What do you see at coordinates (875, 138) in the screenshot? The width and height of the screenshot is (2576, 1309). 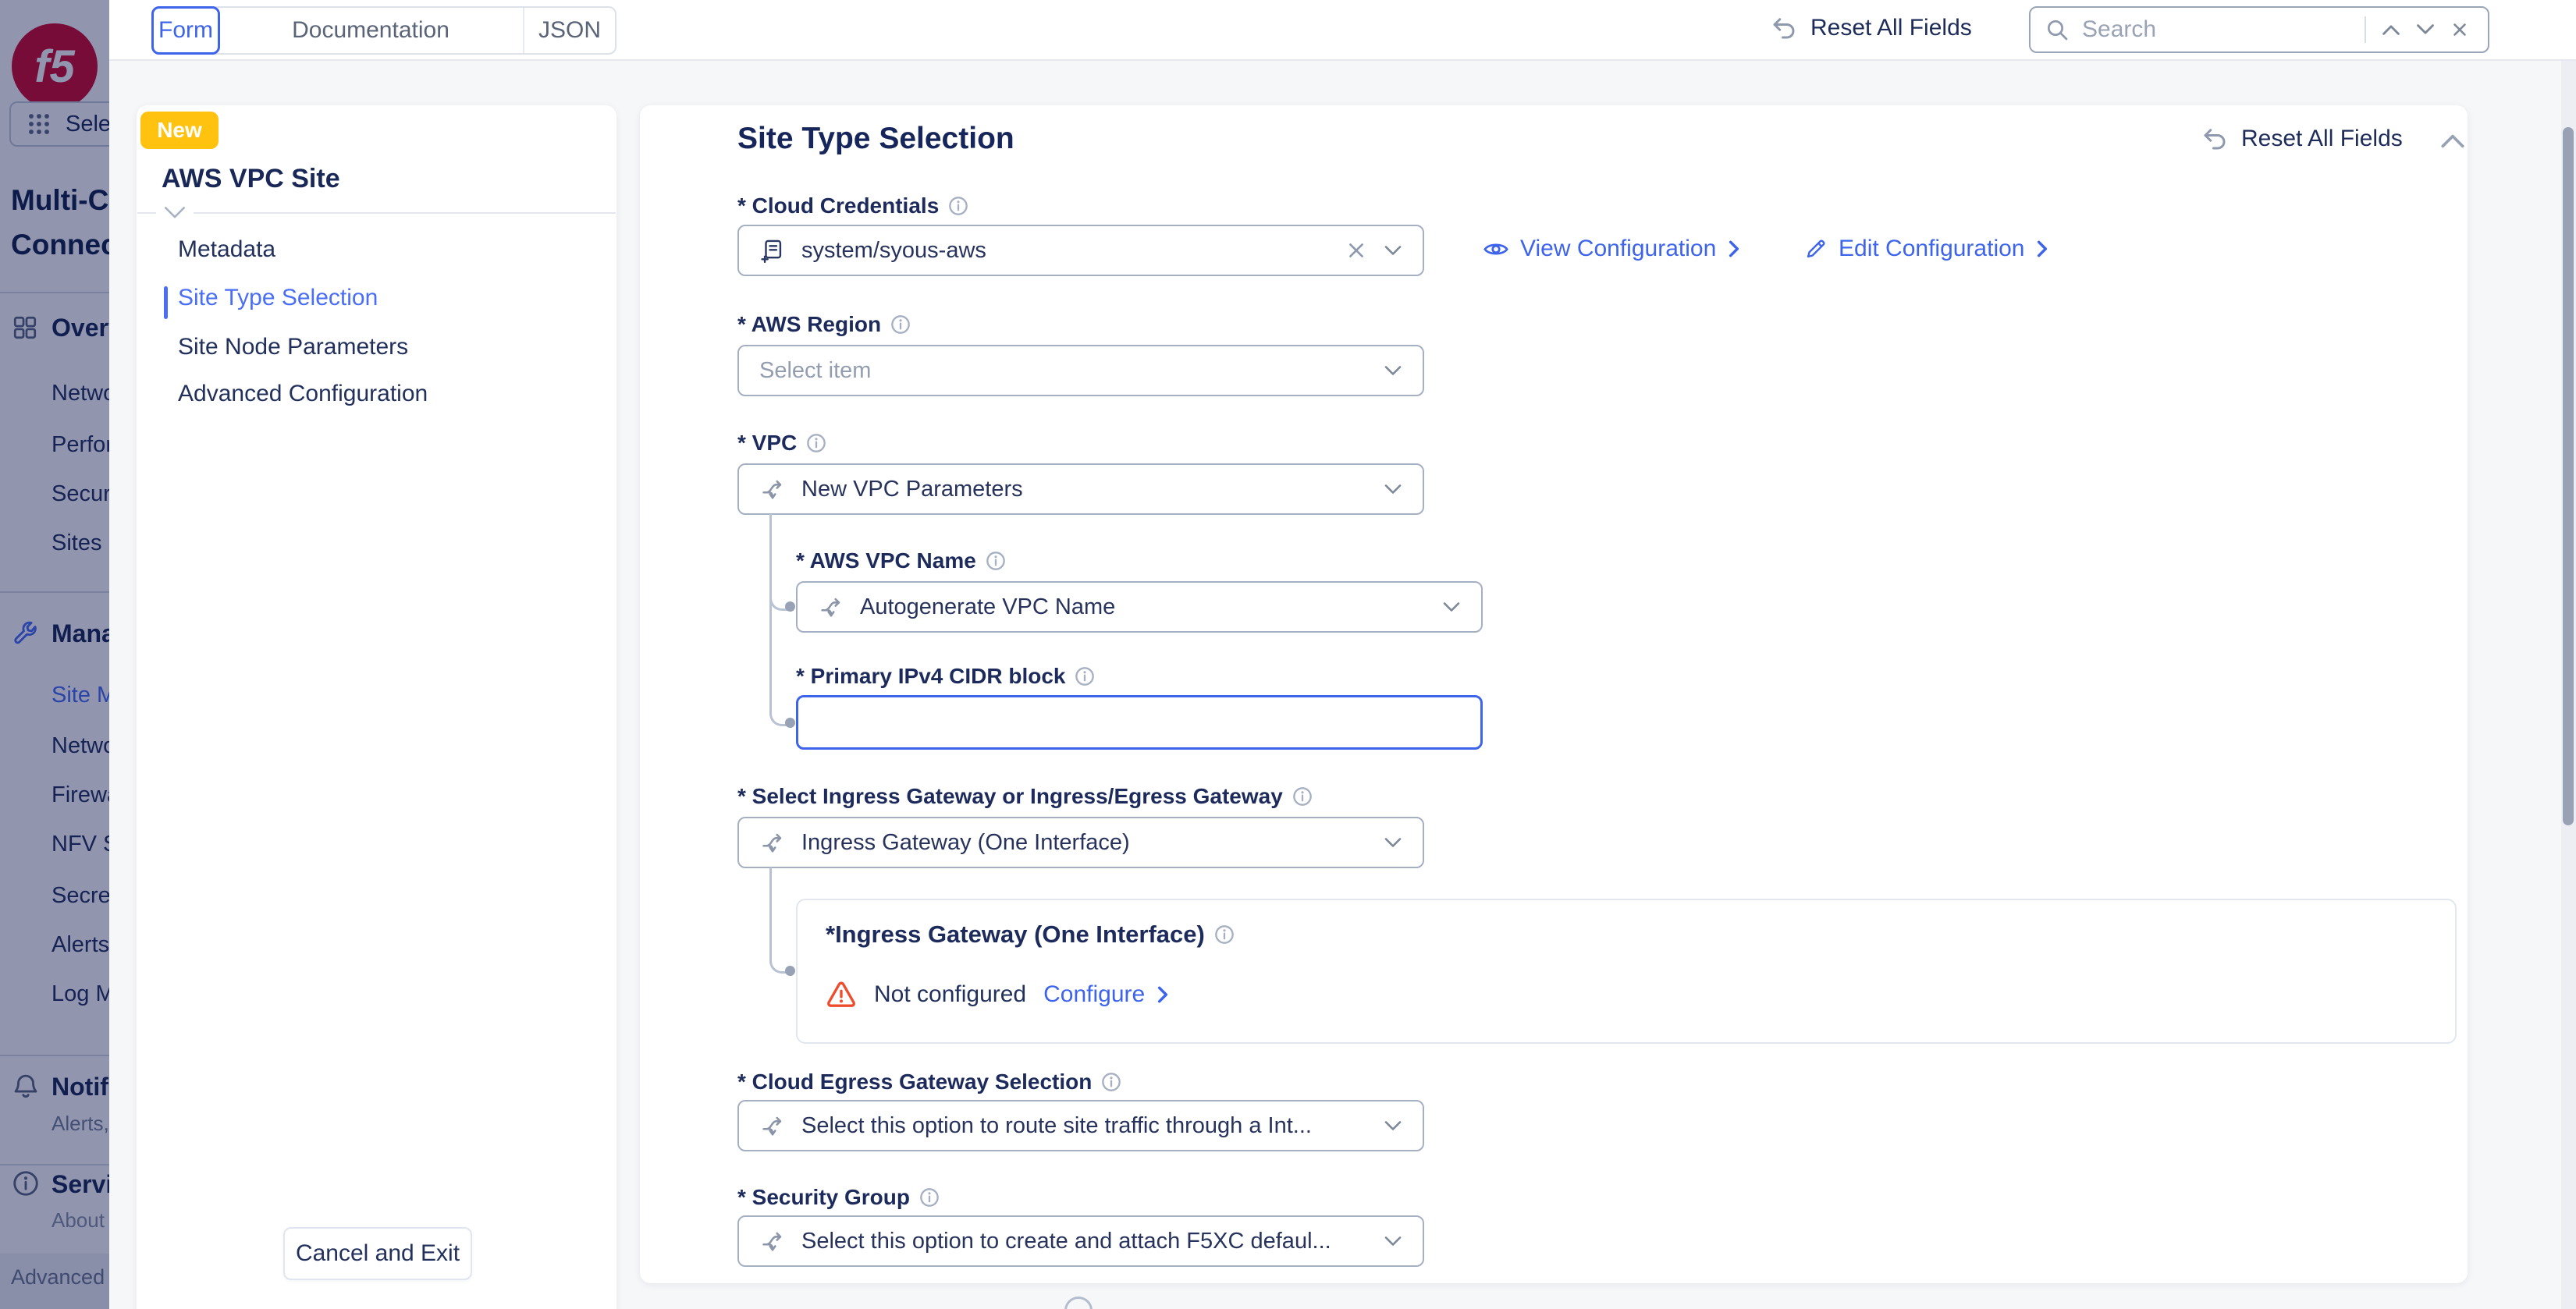 I see `section-heading: Site Type Selection` at bounding box center [875, 138].